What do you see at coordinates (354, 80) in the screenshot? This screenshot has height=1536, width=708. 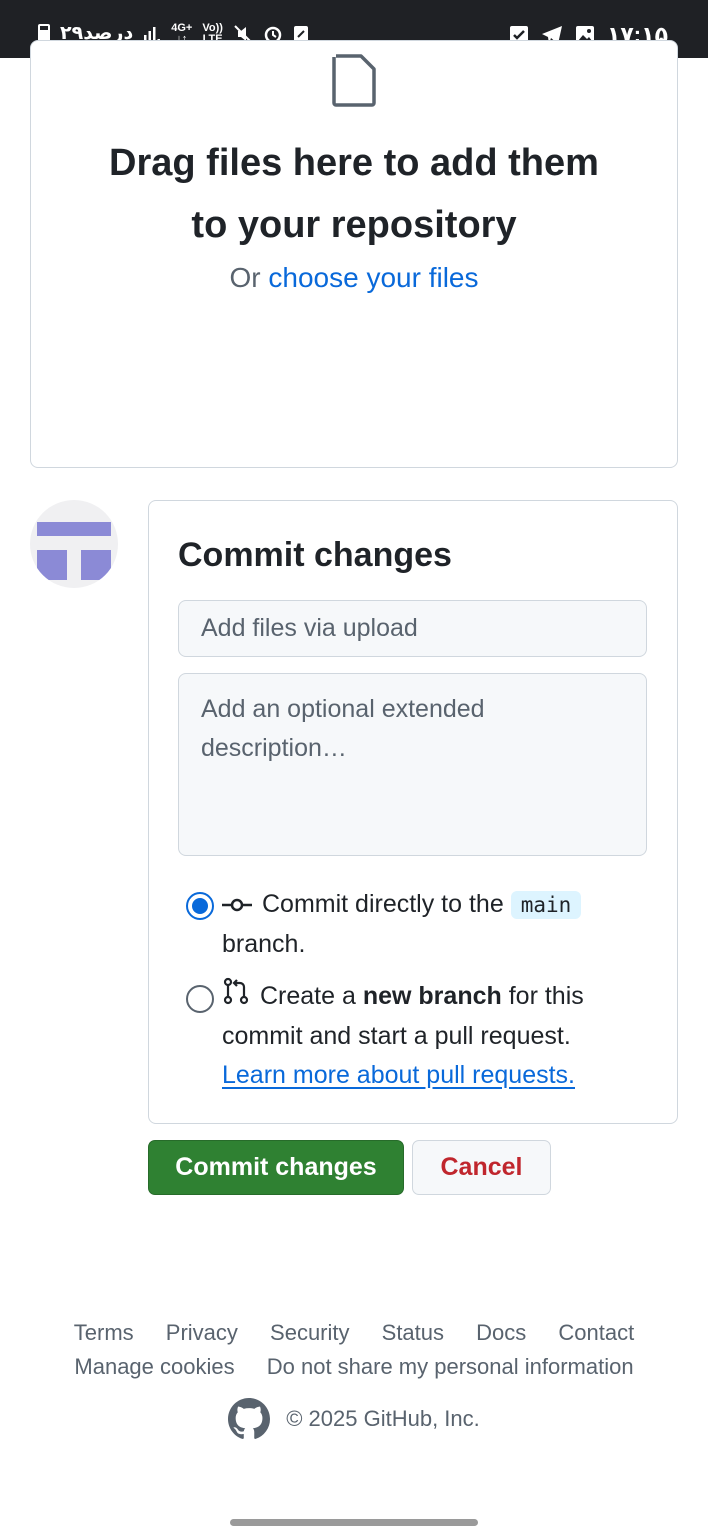 I see `file-icon` at bounding box center [354, 80].